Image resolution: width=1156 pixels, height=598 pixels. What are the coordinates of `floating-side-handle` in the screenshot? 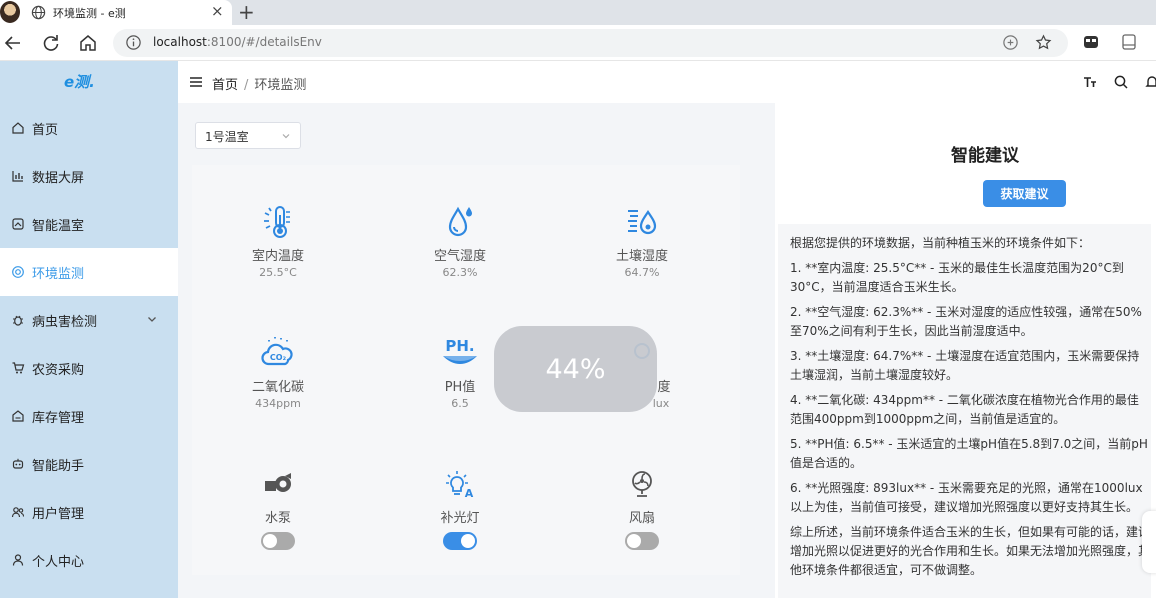 It's located at (1149, 542).